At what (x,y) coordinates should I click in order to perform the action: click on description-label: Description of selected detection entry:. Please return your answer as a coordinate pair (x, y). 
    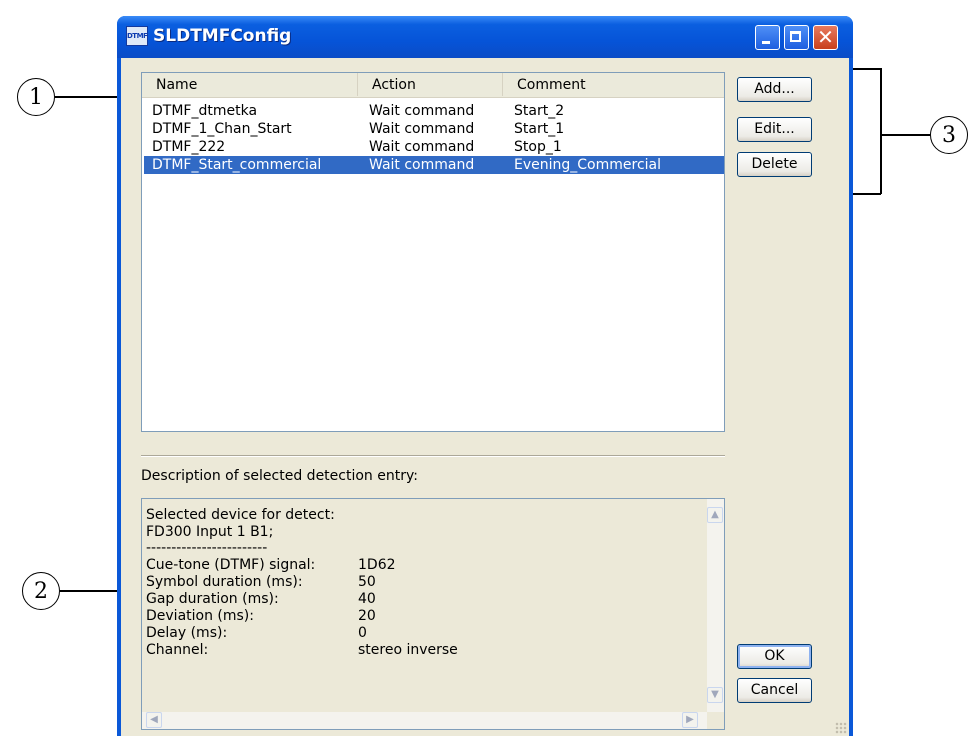
    Looking at the image, I should click on (279, 476).